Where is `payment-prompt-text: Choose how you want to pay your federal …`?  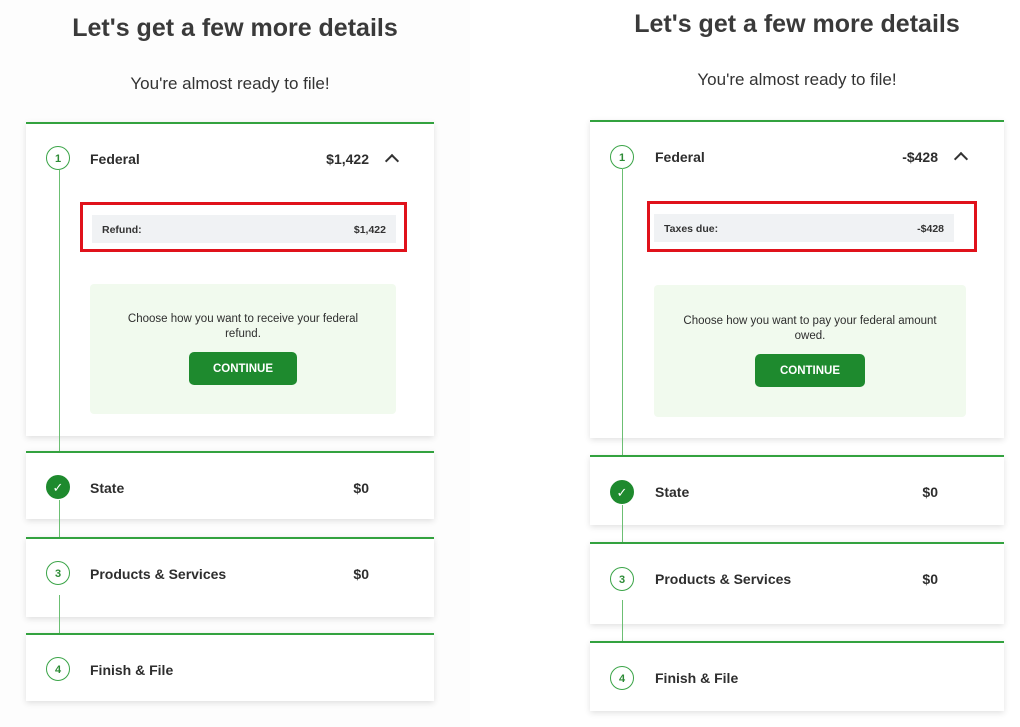 payment-prompt-text: Choose how you want to pay your federal … is located at coordinates (810, 328).